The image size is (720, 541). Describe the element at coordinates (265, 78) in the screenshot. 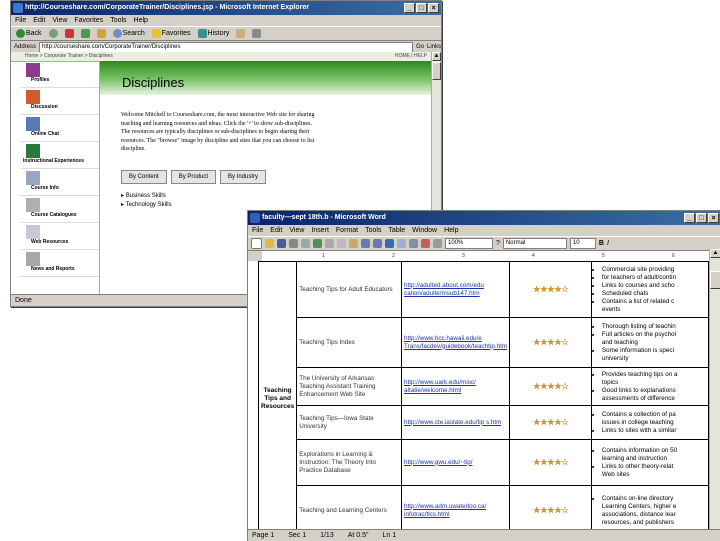

I see `page-header-banner: Disciplines` at that location.